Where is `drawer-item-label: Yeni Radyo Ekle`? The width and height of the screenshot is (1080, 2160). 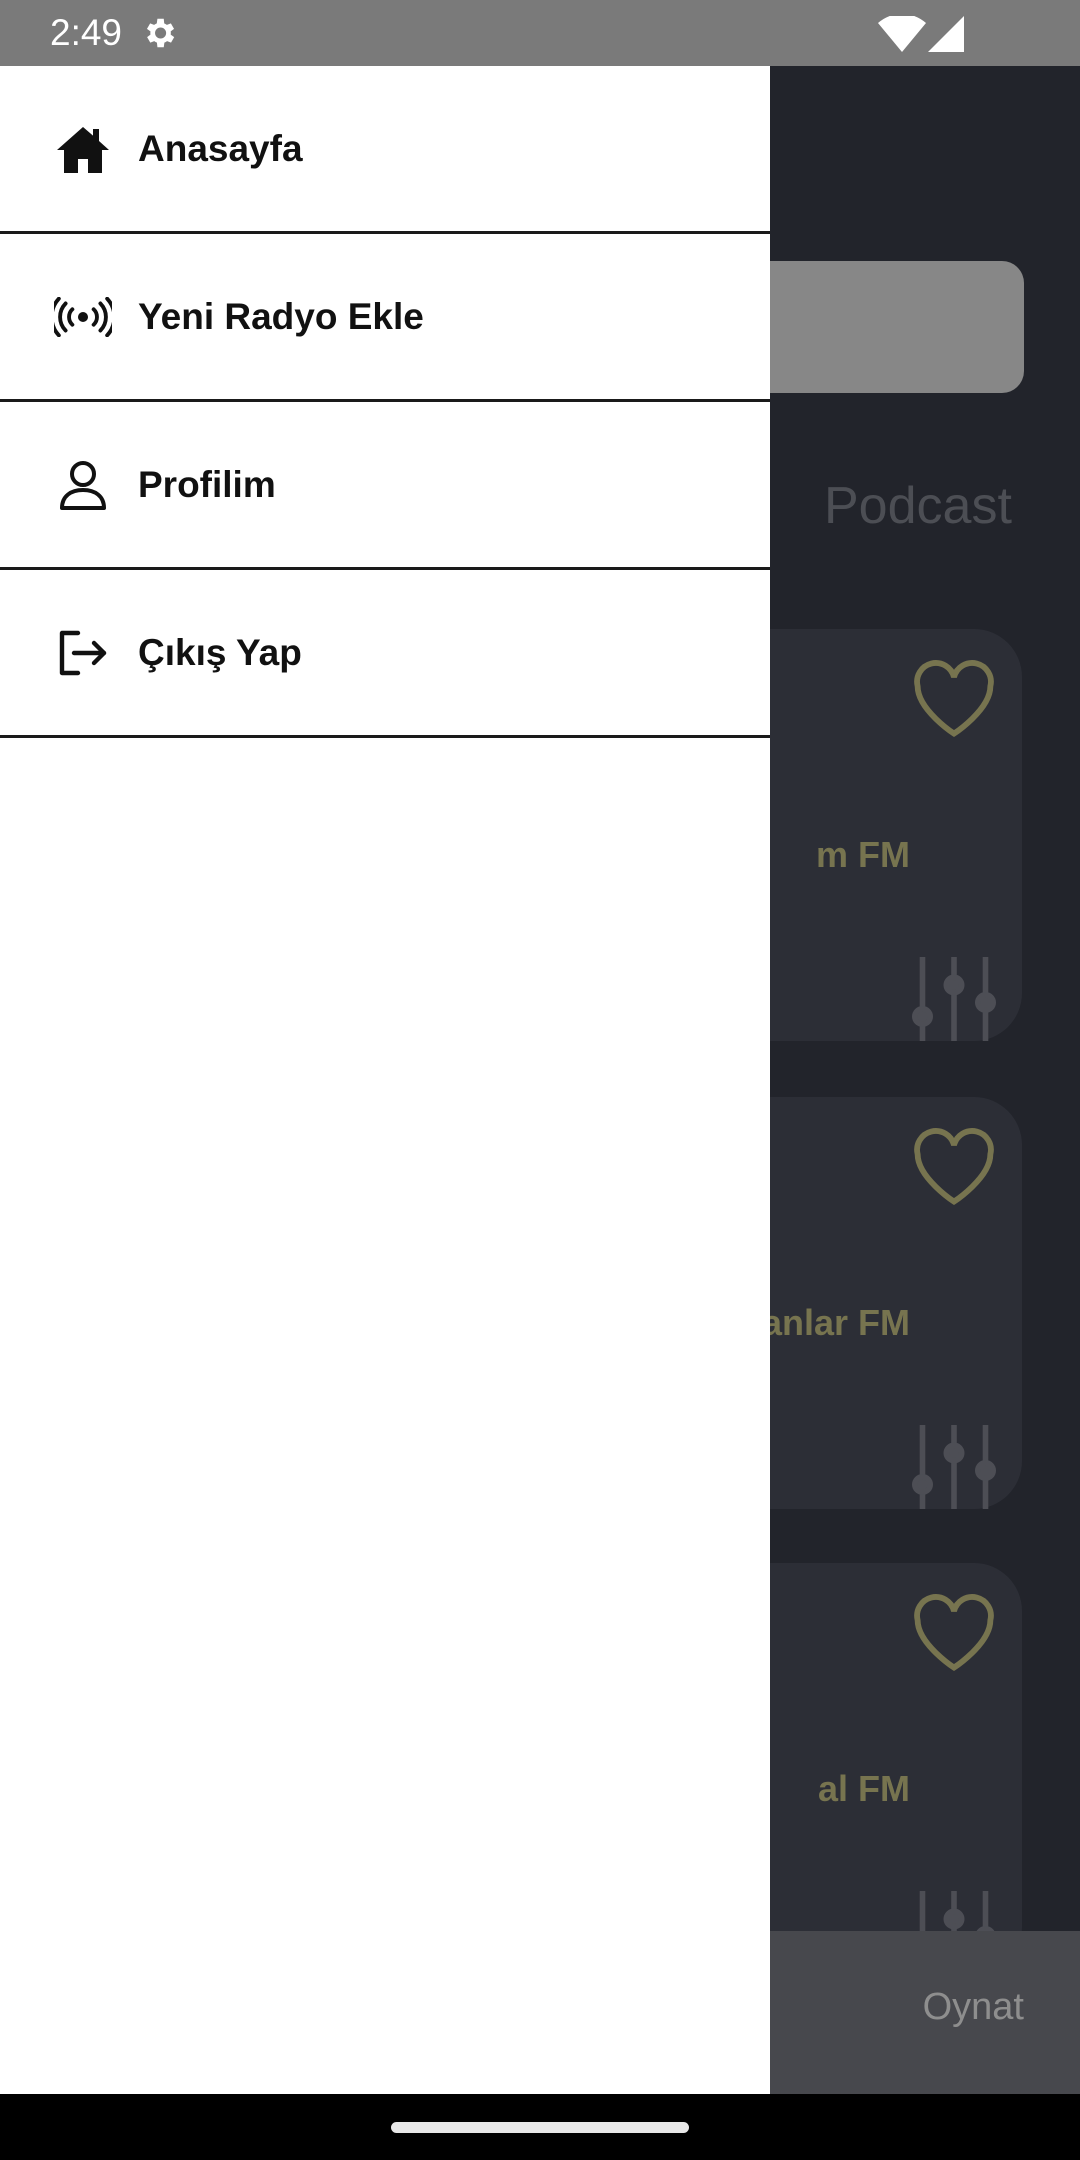 drawer-item-label: Yeni Radyo Ekle is located at coordinates (281, 316).